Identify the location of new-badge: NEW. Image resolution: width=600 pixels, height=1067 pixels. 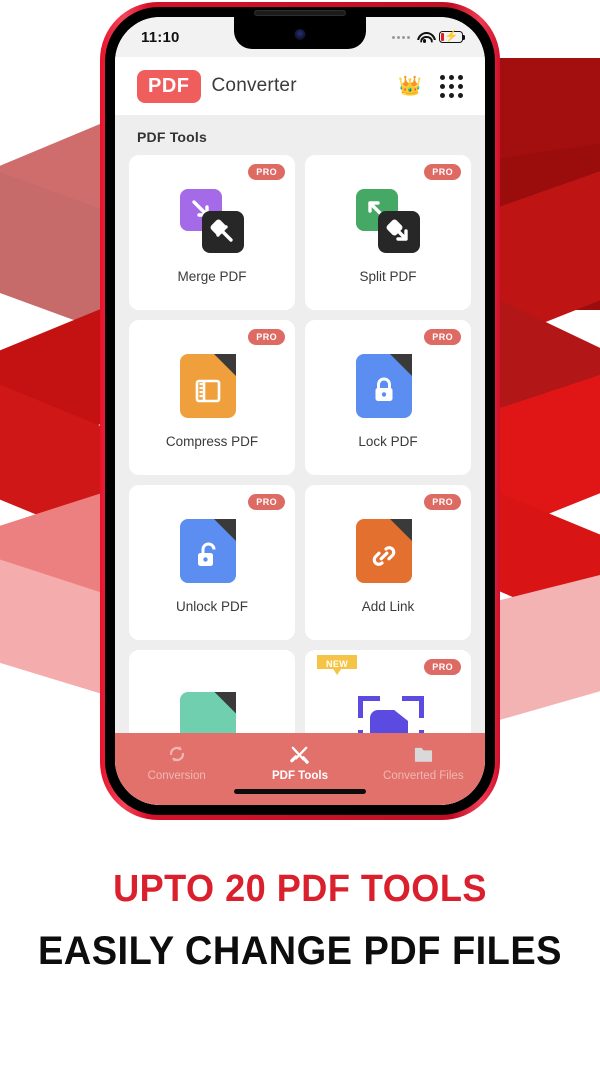
(337, 665).